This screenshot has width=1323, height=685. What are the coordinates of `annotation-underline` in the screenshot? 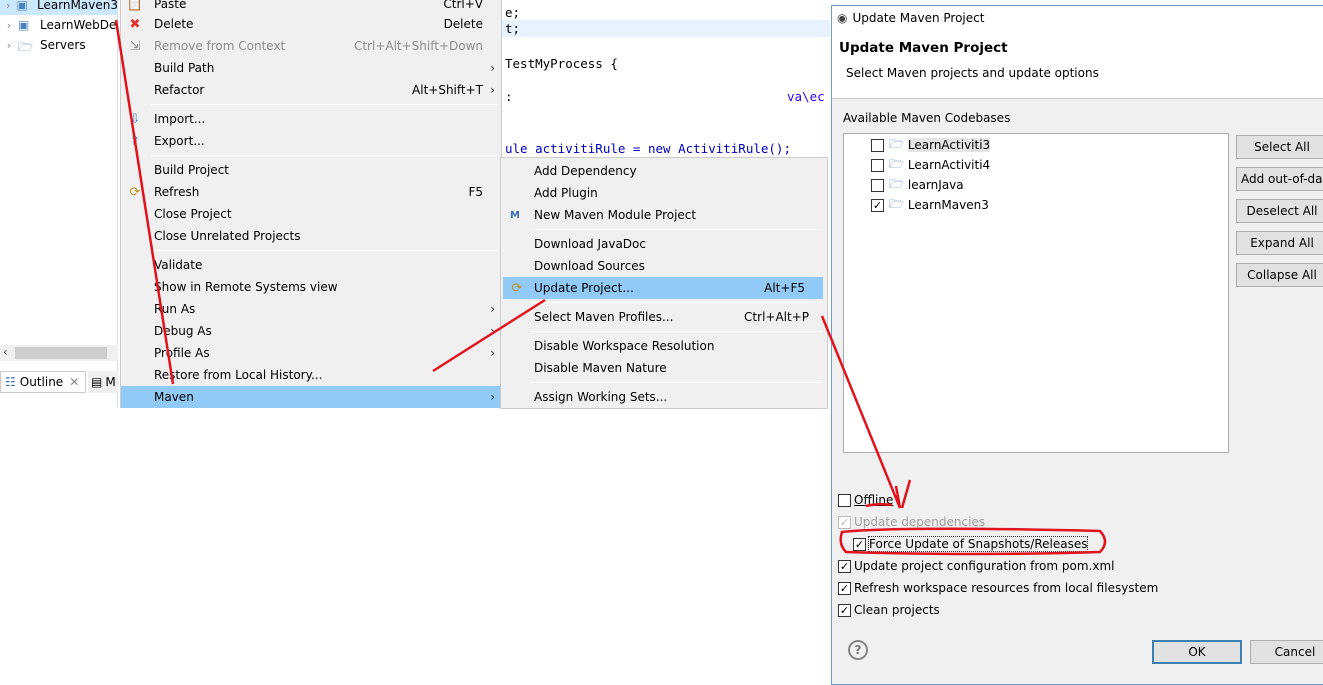 It's located at (879, 505).